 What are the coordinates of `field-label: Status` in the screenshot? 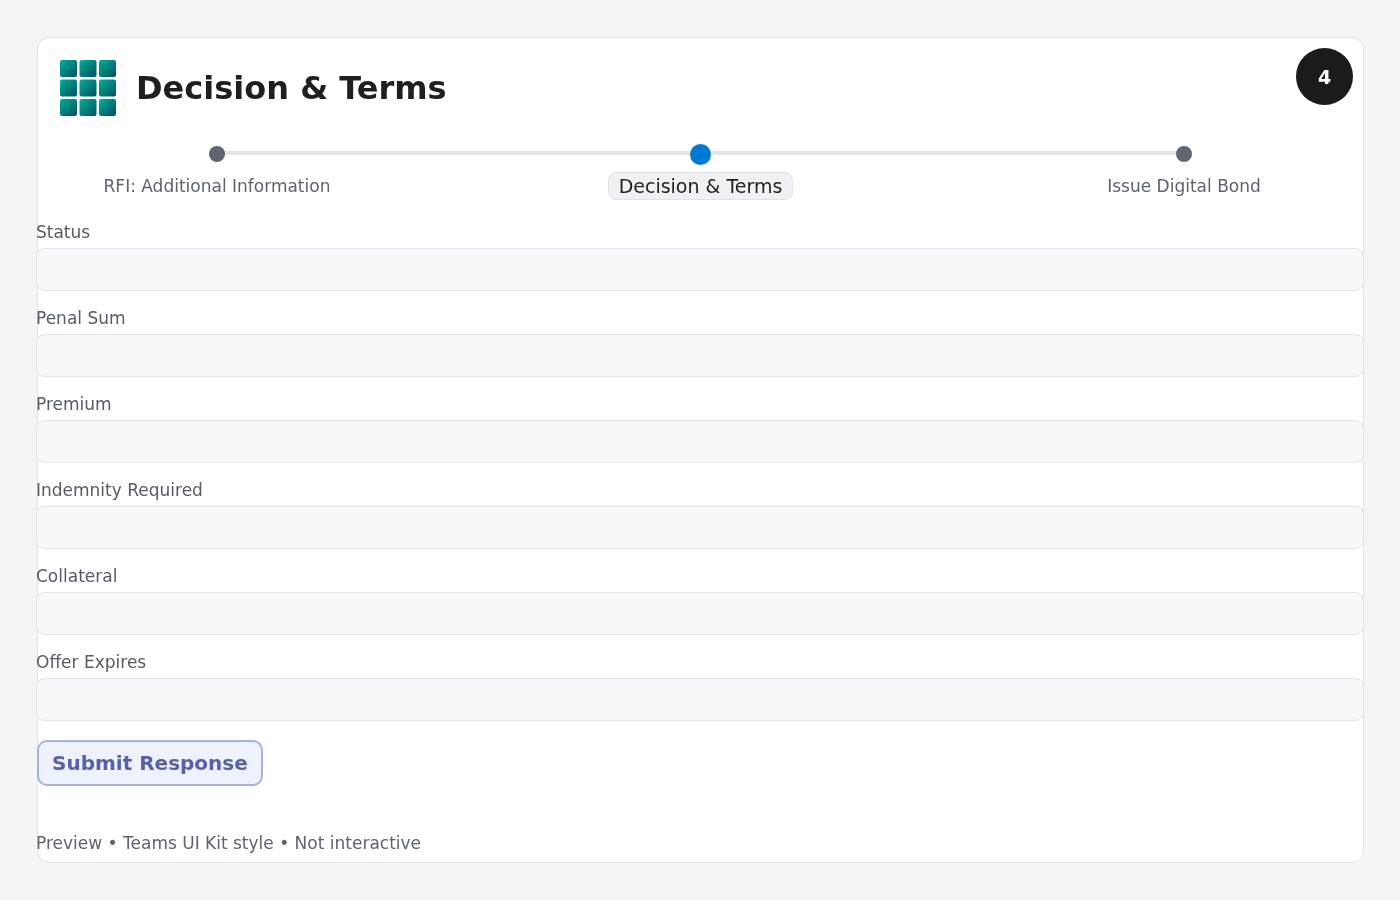 It's located at (64, 232).